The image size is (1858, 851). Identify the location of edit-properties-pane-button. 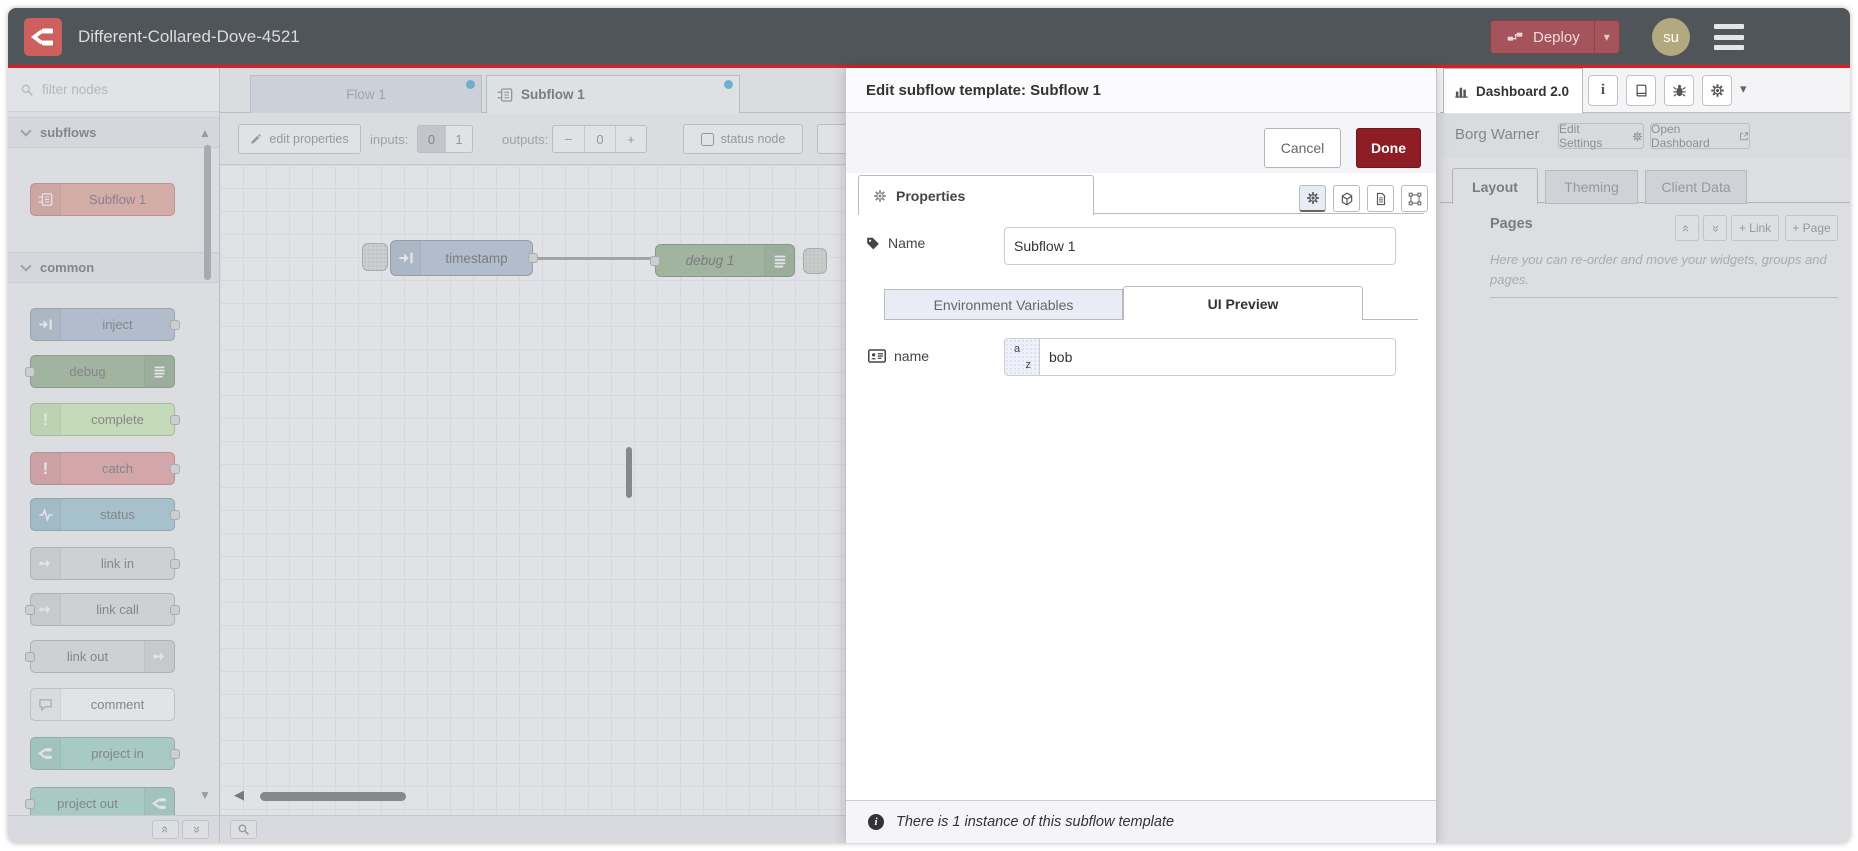
(1312, 198).